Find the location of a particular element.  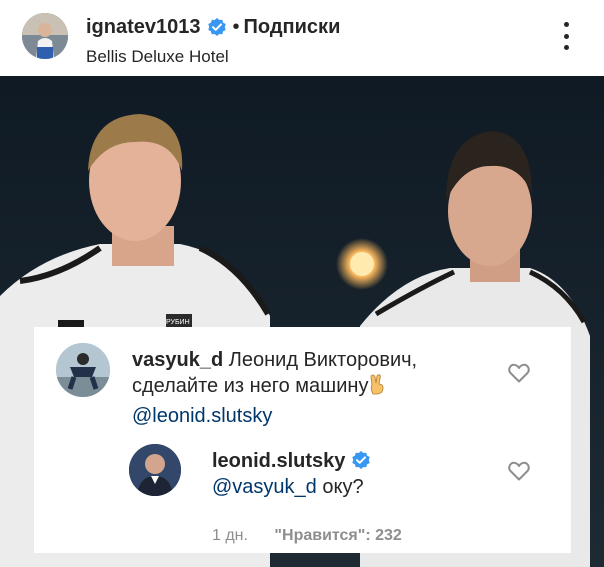

commenter-avatar is located at coordinates (83, 370).